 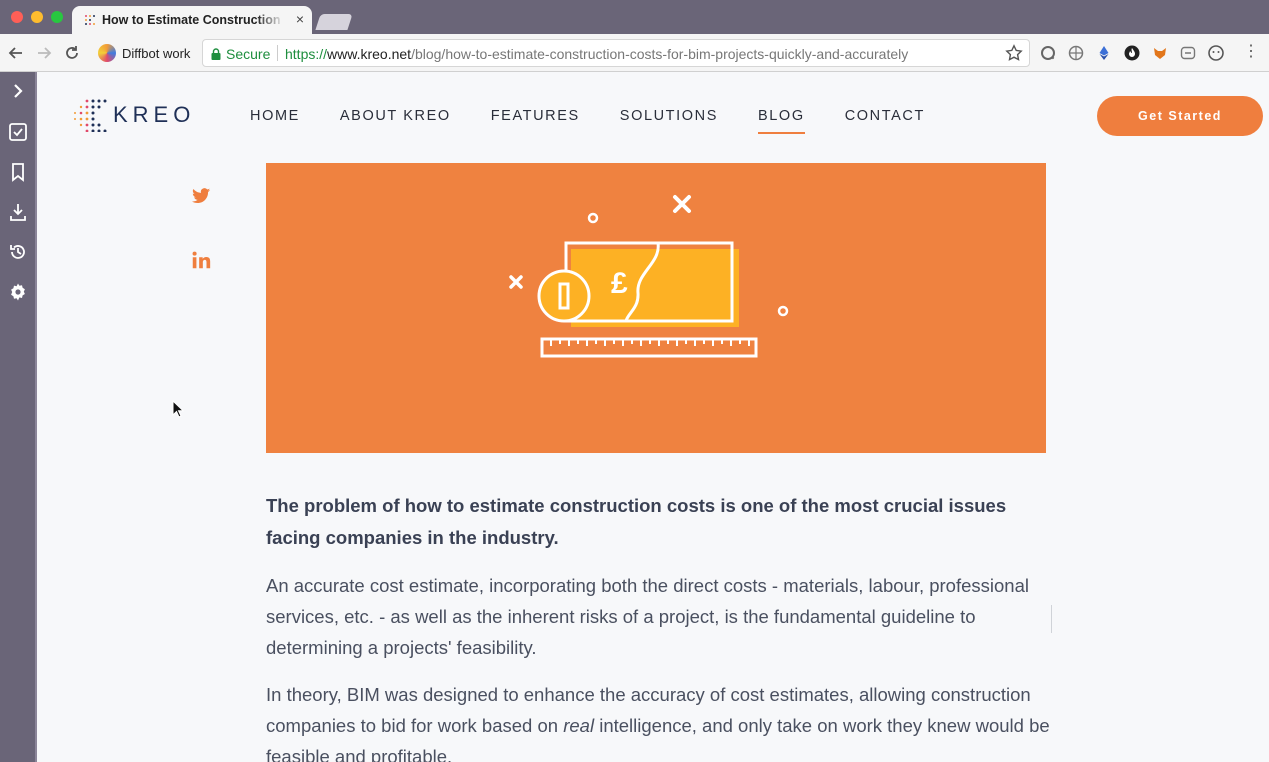 What do you see at coordinates (156, 53) in the screenshot?
I see `bookmark-label: Diffbot work` at bounding box center [156, 53].